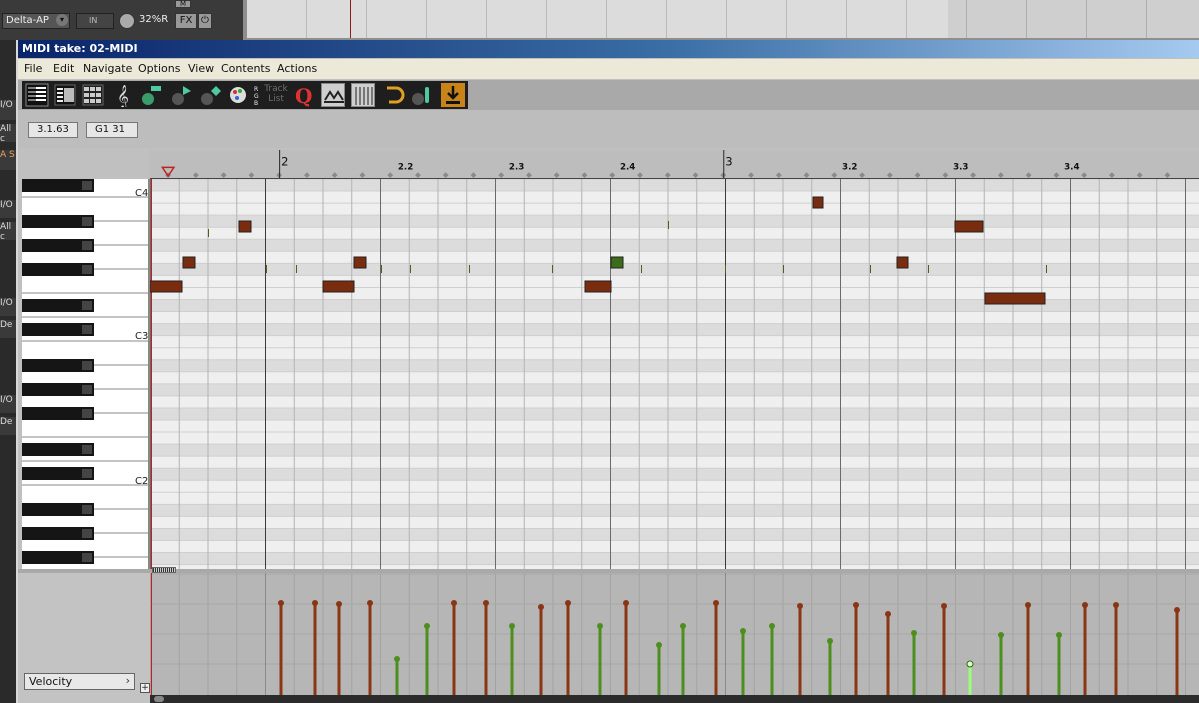  What do you see at coordinates (183, 4) in the screenshot?
I see `host-mute-button: M` at bounding box center [183, 4].